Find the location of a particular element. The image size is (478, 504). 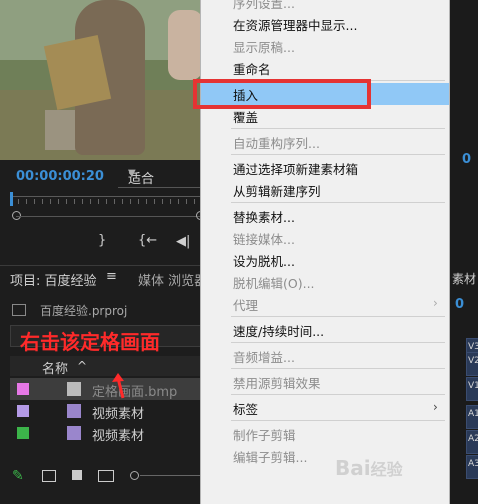

go-to-in-icon: {← is located at coordinates (147, 240).